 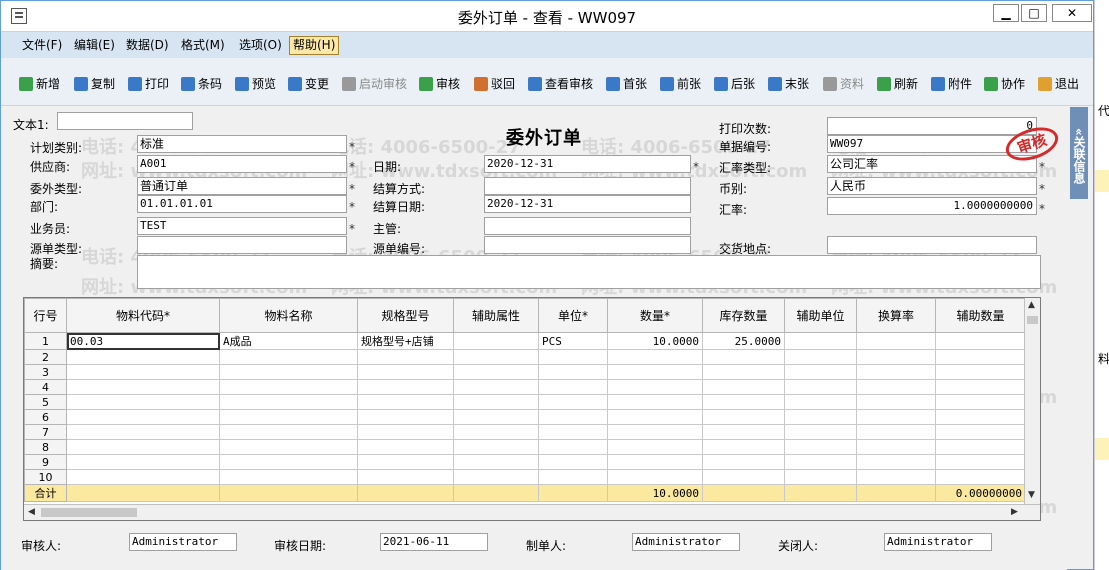 What do you see at coordinates (374, 84) in the screenshot?
I see `toolbar-button-clipboard: 启动审核` at bounding box center [374, 84].